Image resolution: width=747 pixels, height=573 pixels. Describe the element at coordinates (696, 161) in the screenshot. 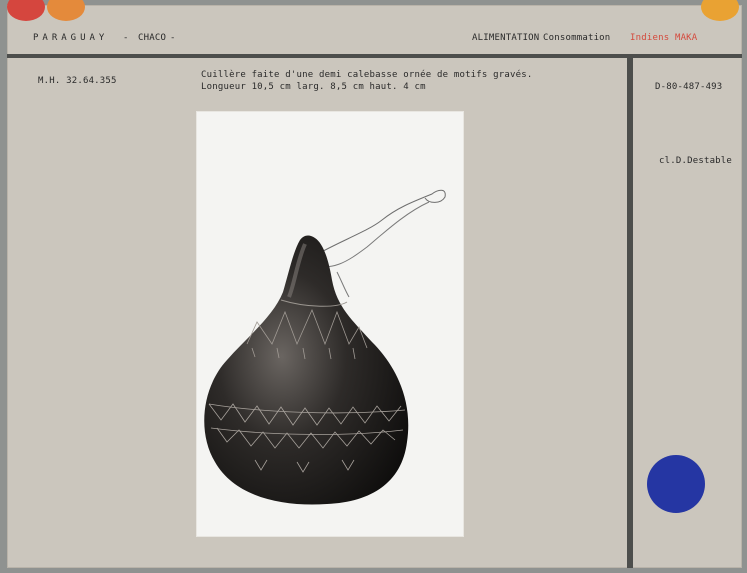

I see `photo-credit: cl.D.Destable` at that location.